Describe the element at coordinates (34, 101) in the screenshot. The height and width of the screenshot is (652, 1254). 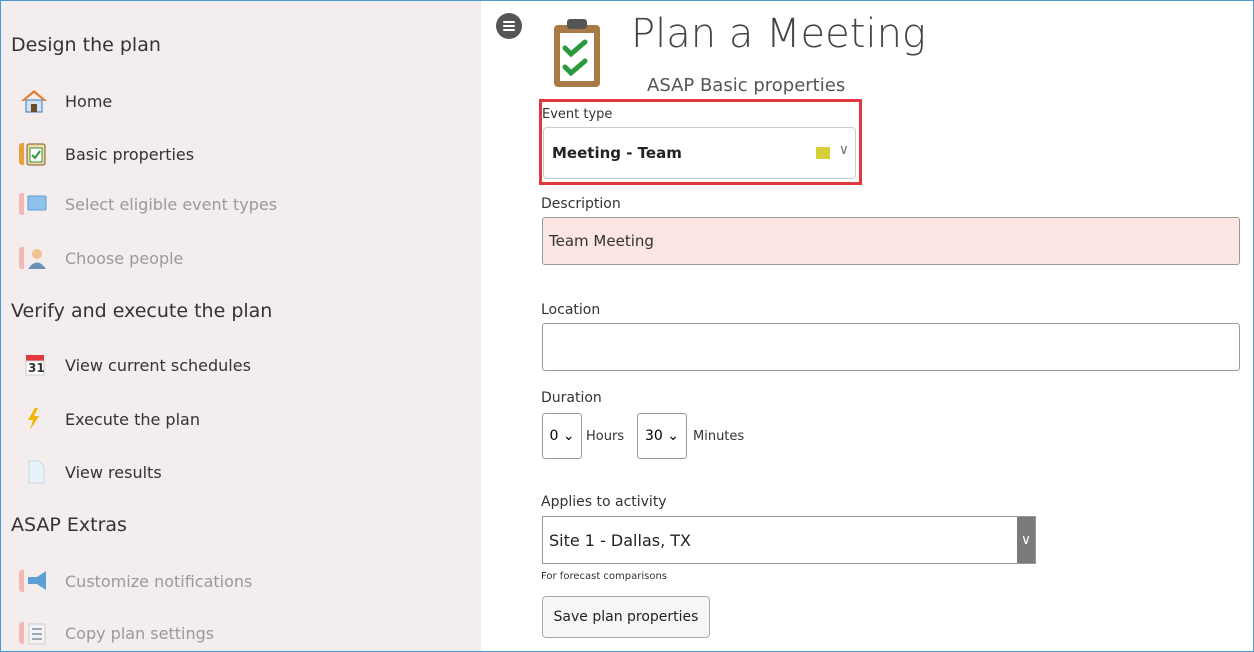
I see `home-icon` at that location.